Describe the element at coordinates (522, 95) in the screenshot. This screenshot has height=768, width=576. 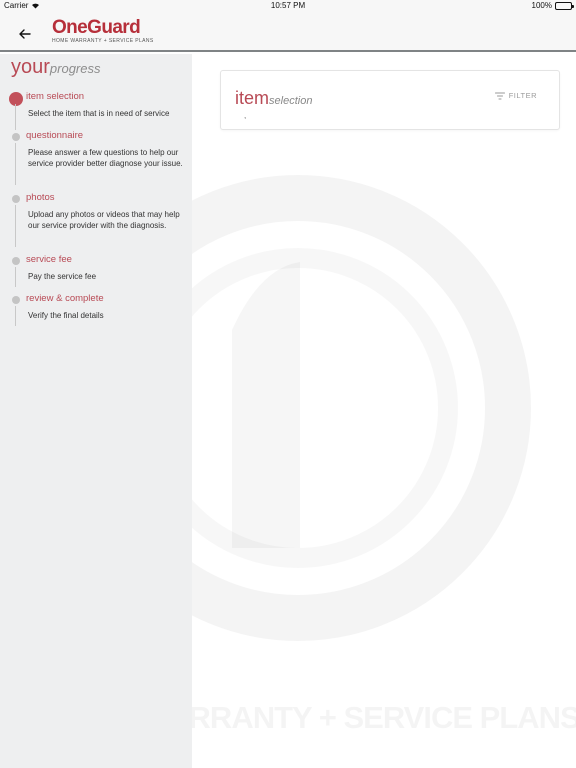
I see `filter-label: FILTER` at that location.